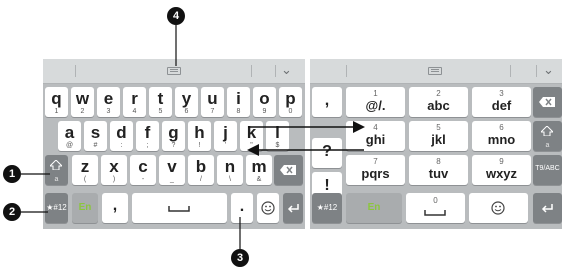 This screenshot has height=269, width=562. I want to click on period-key: ., so click(242, 208).